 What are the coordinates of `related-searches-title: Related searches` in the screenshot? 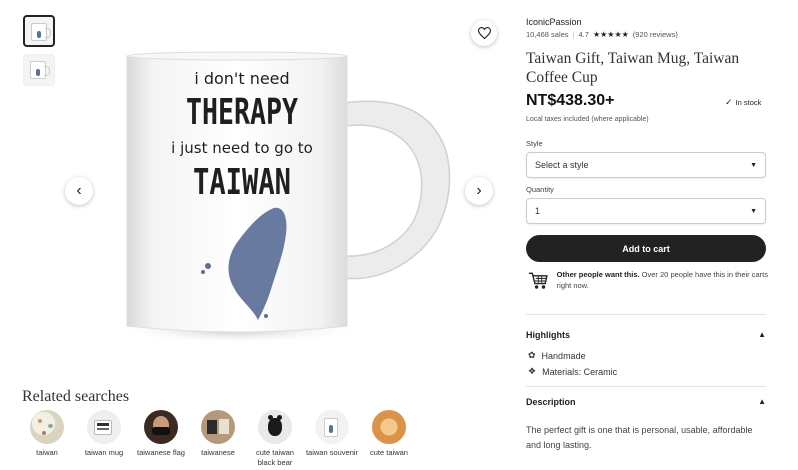 It's located at (76, 396).